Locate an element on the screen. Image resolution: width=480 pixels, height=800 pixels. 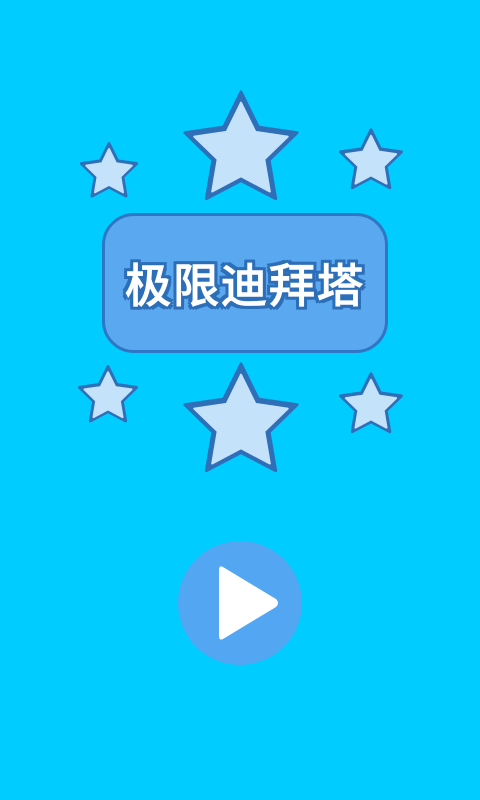
star-icon-bottom-right is located at coordinates (371, 403).